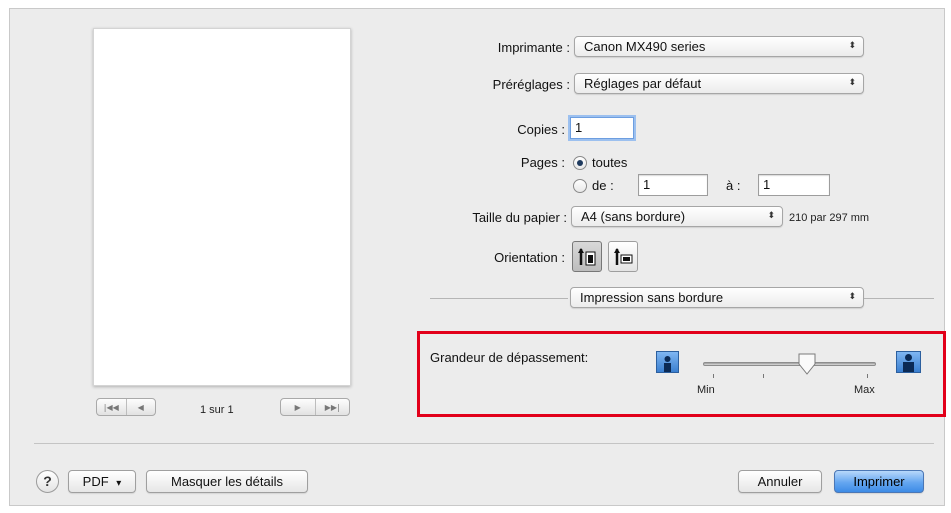 The height and width of the screenshot is (513, 951). Describe the element at coordinates (673, 185) in the screenshot. I see `pages-from-field: 1` at that location.